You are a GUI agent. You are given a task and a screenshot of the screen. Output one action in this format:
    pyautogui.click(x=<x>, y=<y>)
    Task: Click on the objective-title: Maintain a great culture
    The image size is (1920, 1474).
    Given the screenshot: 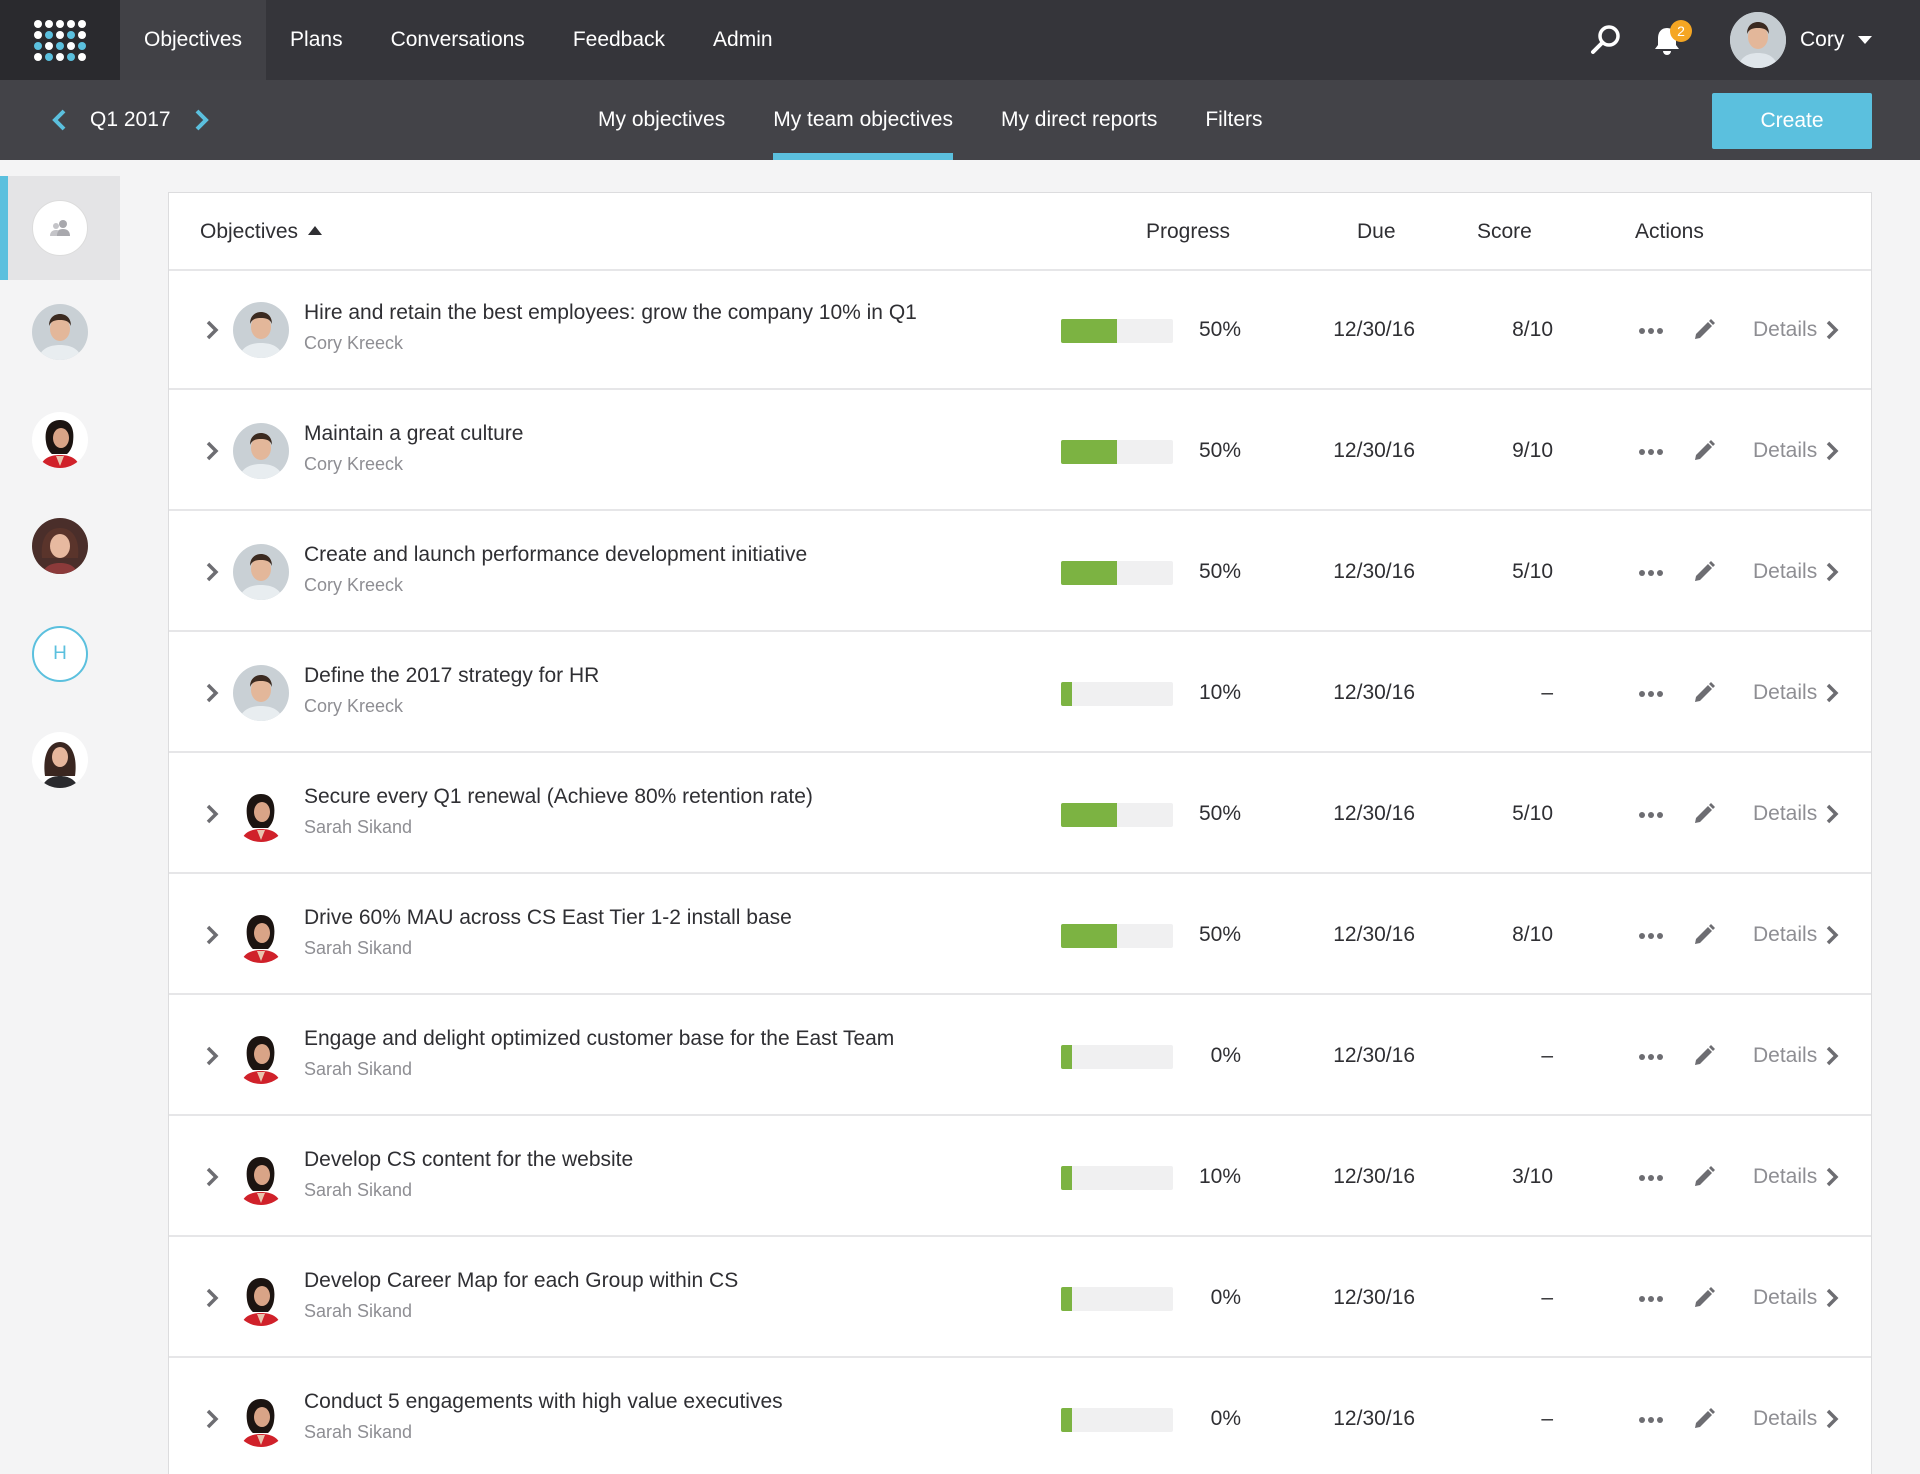 What is the action you would take?
    pyautogui.click(x=413, y=434)
    